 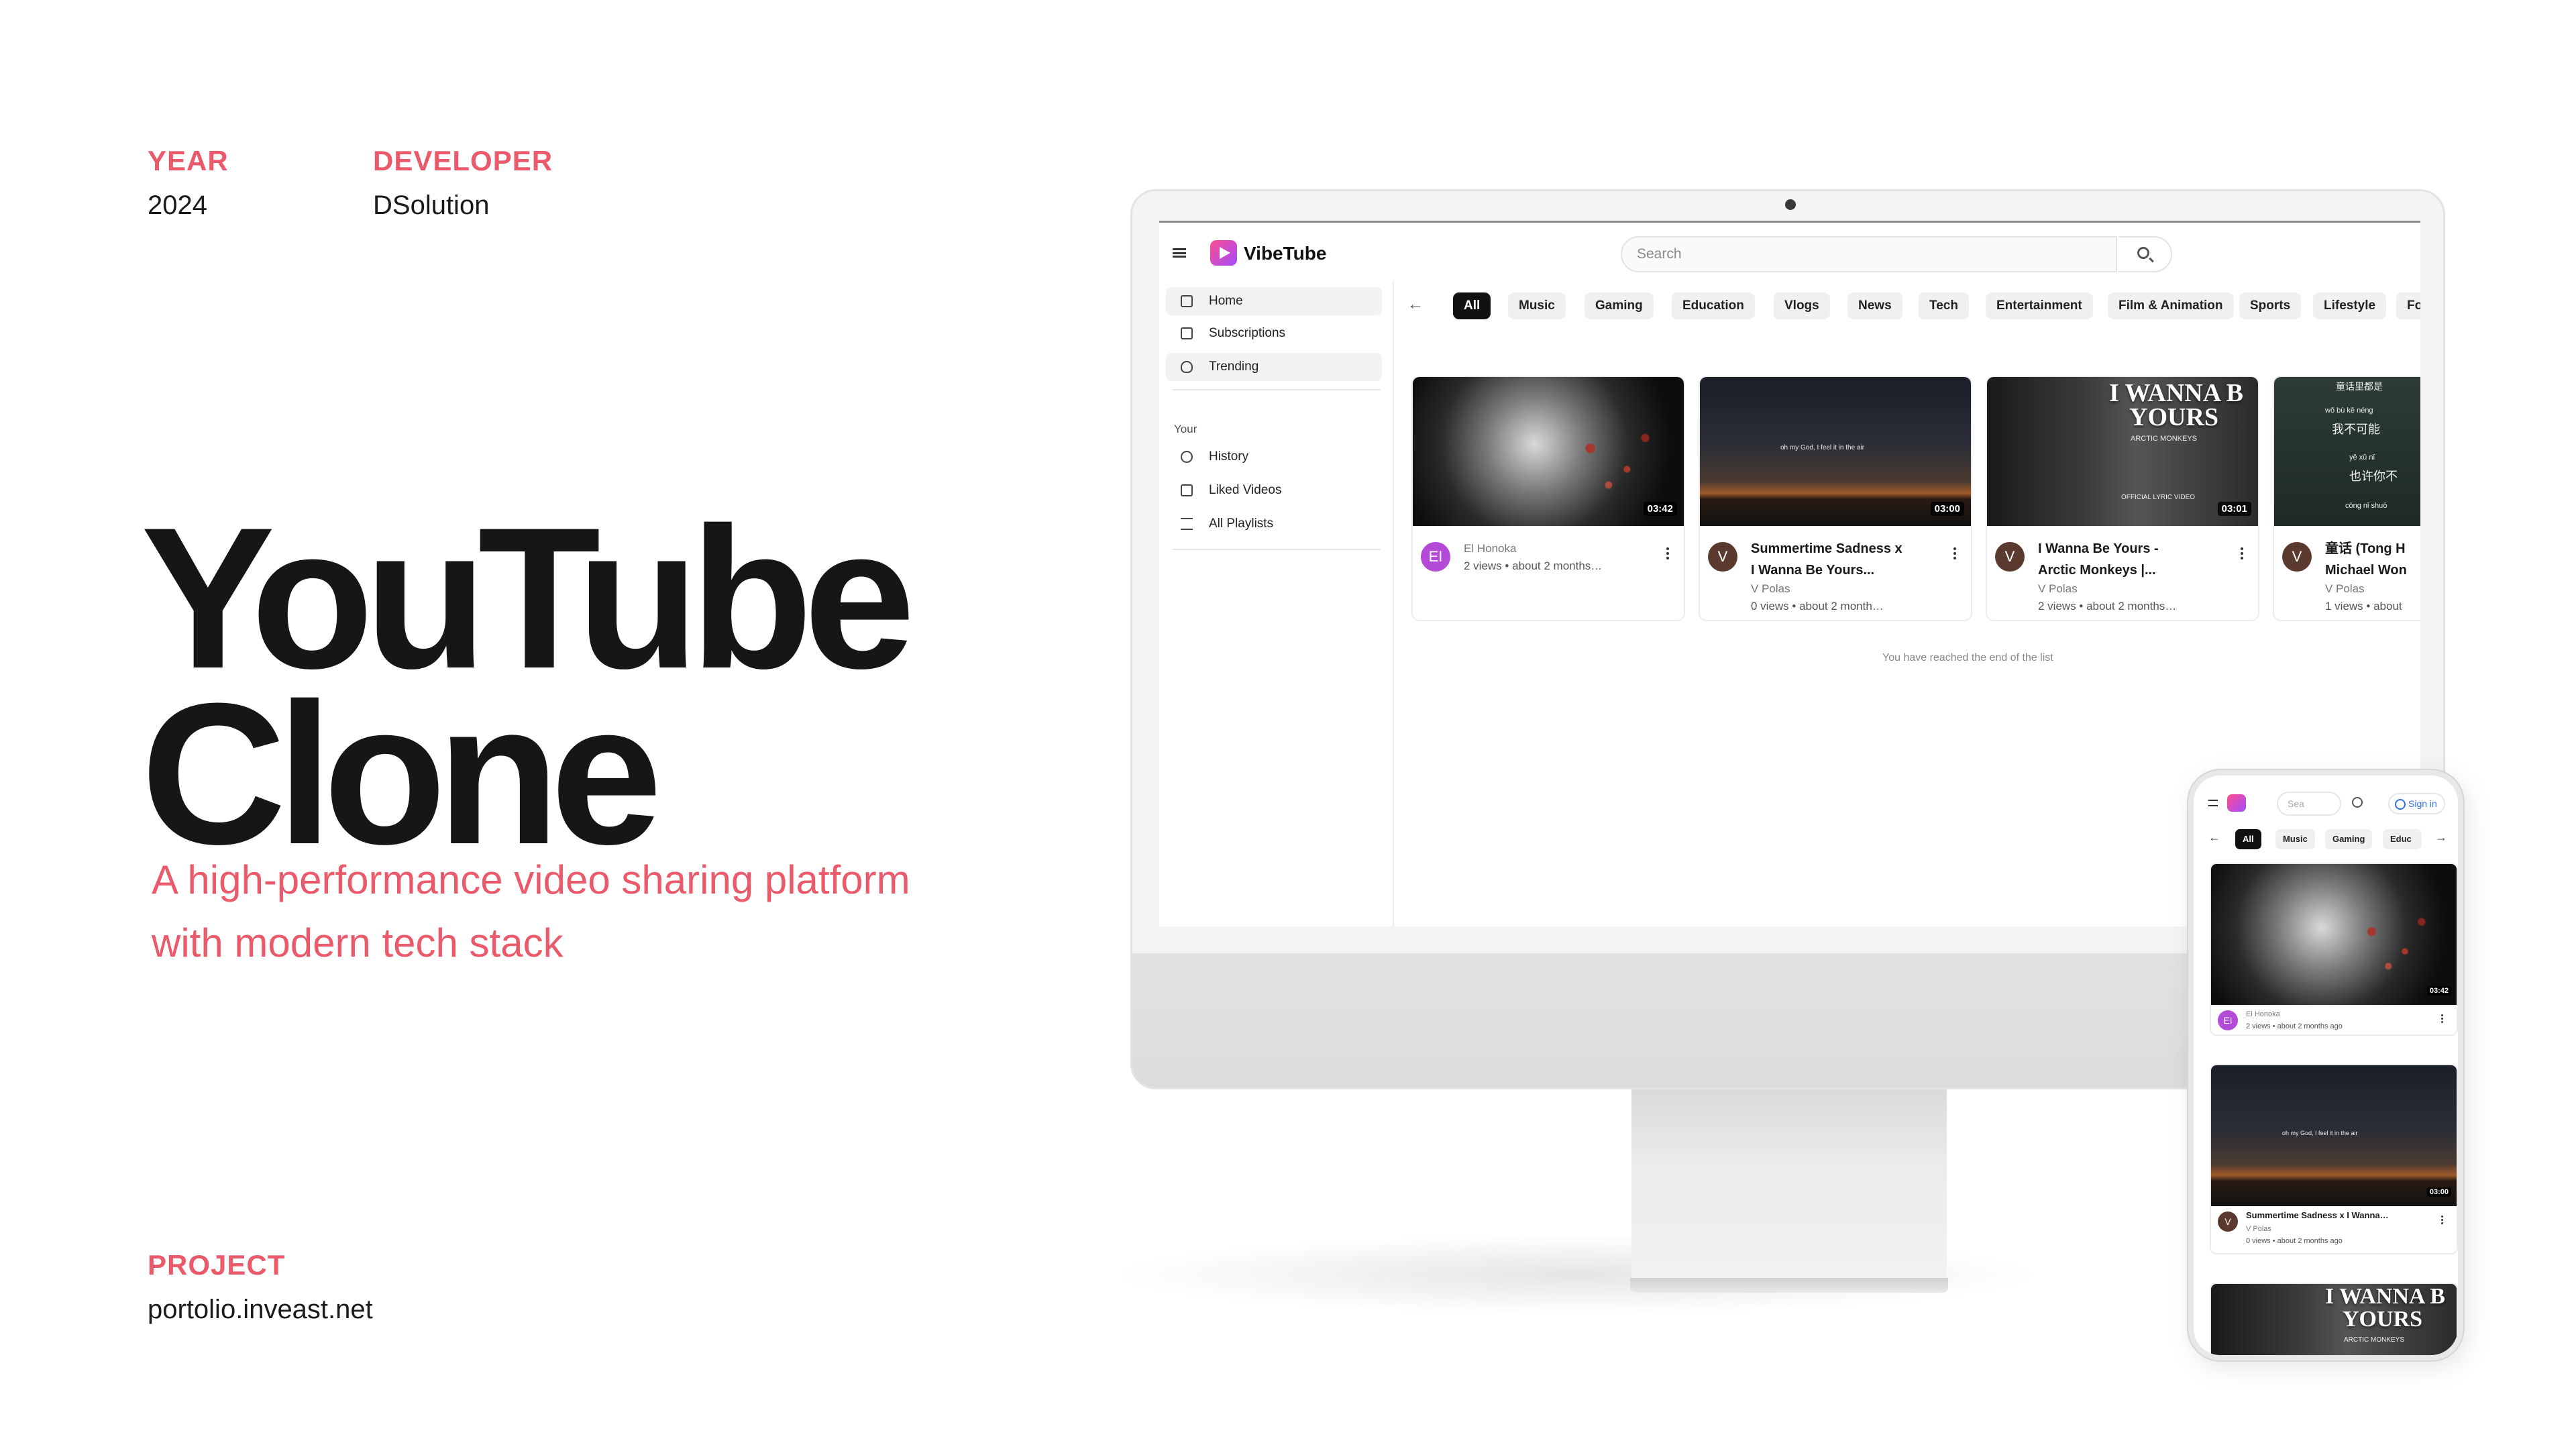 What do you see at coordinates (2294, 1026) in the screenshot?
I see `video-stats: 2 views • about 2 months ago` at bounding box center [2294, 1026].